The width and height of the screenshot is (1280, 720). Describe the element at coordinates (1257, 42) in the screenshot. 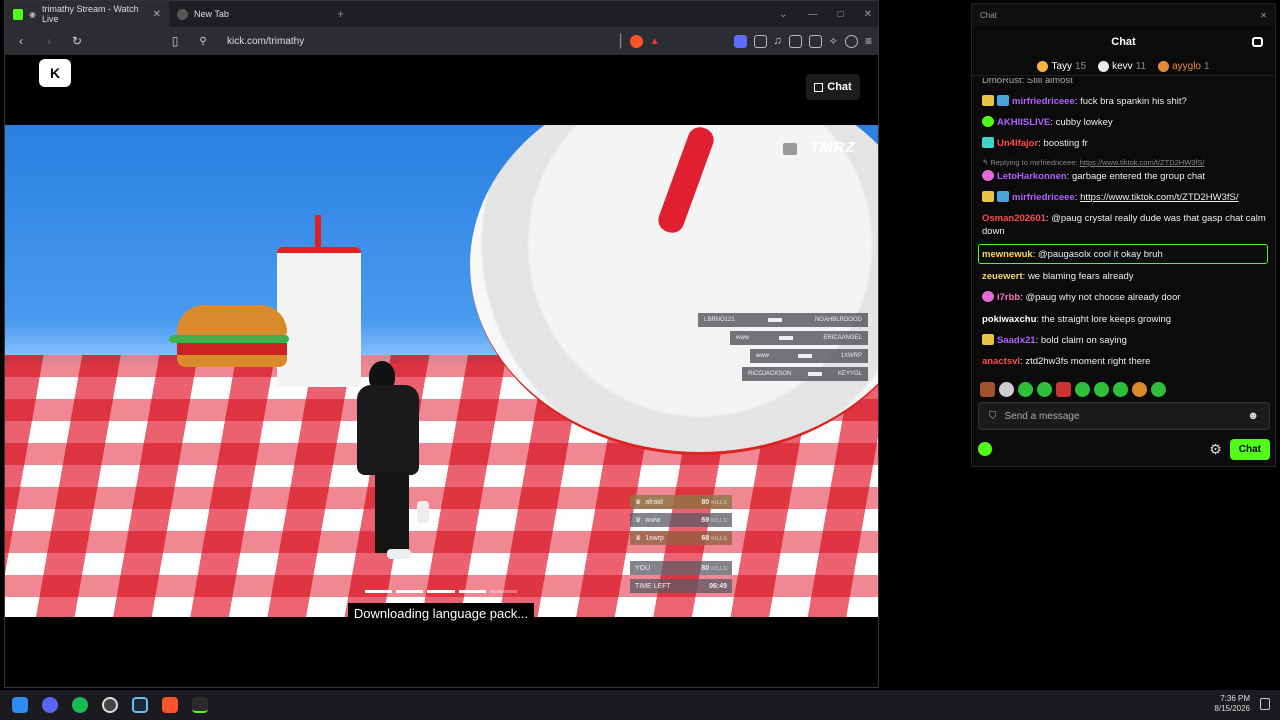

I see `users-icon` at that location.